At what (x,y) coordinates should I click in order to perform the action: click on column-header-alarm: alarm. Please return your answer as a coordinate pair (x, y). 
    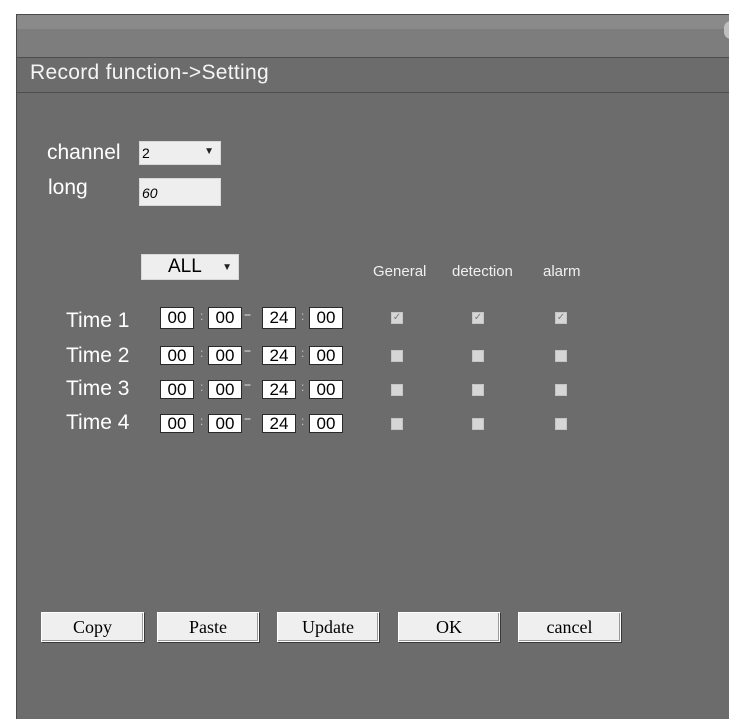
    Looking at the image, I should click on (562, 271).